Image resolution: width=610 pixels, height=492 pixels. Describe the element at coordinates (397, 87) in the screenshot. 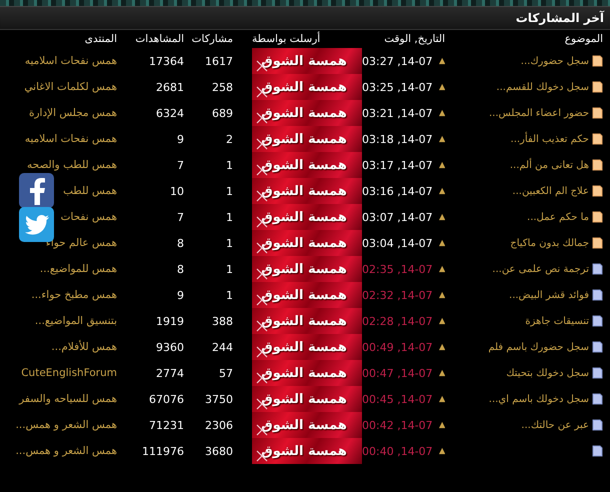

I see `post-time: 03:25 ,14-07` at that location.